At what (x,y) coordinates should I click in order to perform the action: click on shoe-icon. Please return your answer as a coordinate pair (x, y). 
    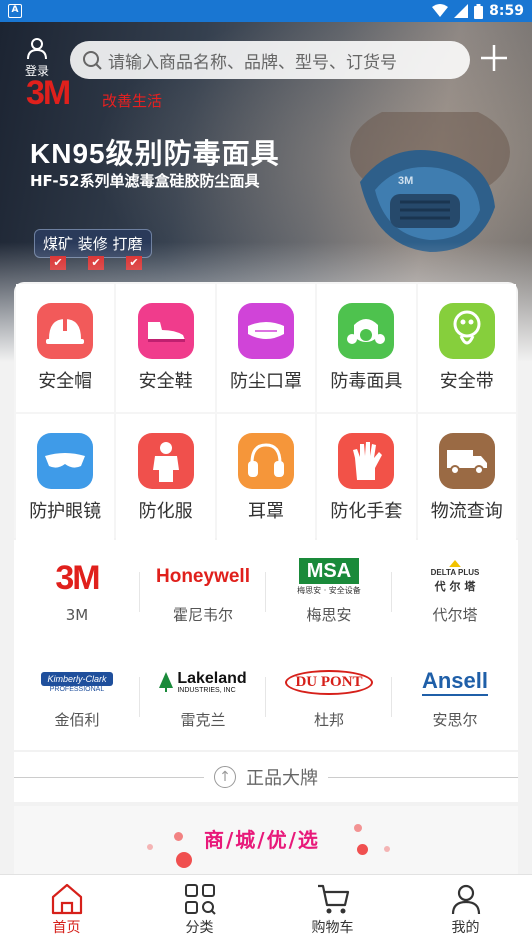
    Looking at the image, I should click on (165, 331).